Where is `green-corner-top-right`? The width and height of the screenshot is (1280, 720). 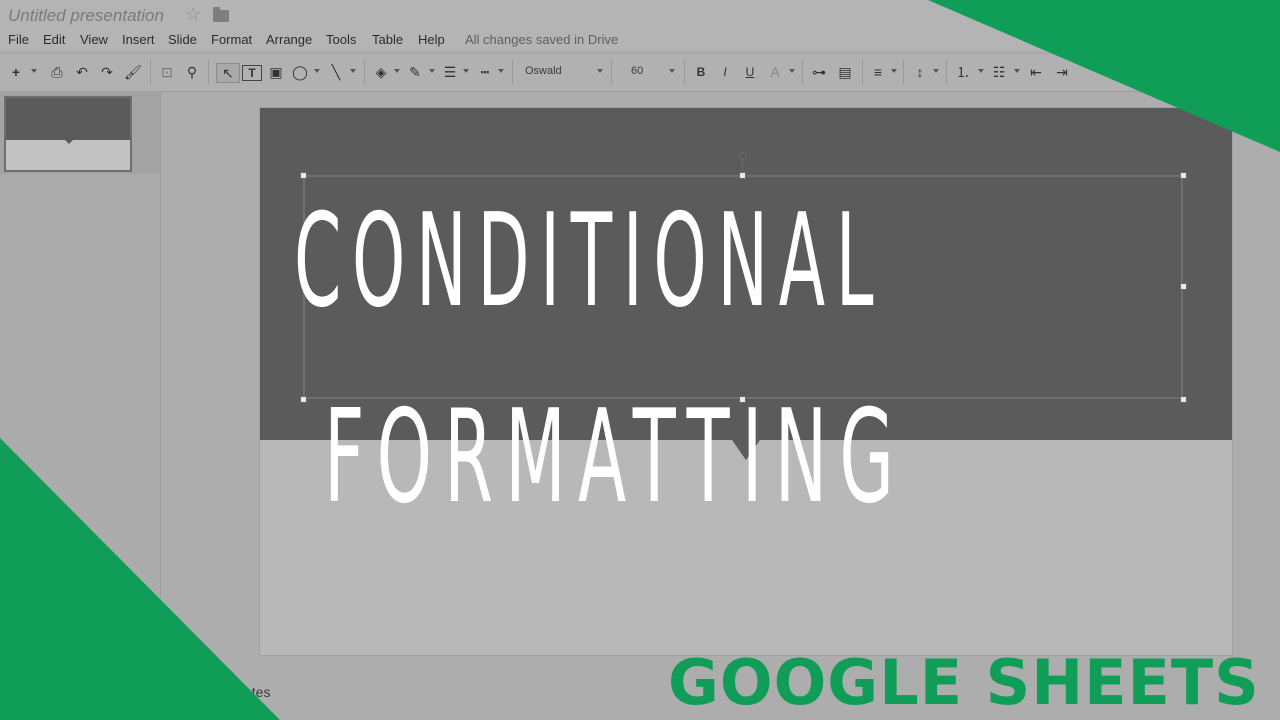 green-corner-top-right is located at coordinates (1104, 76).